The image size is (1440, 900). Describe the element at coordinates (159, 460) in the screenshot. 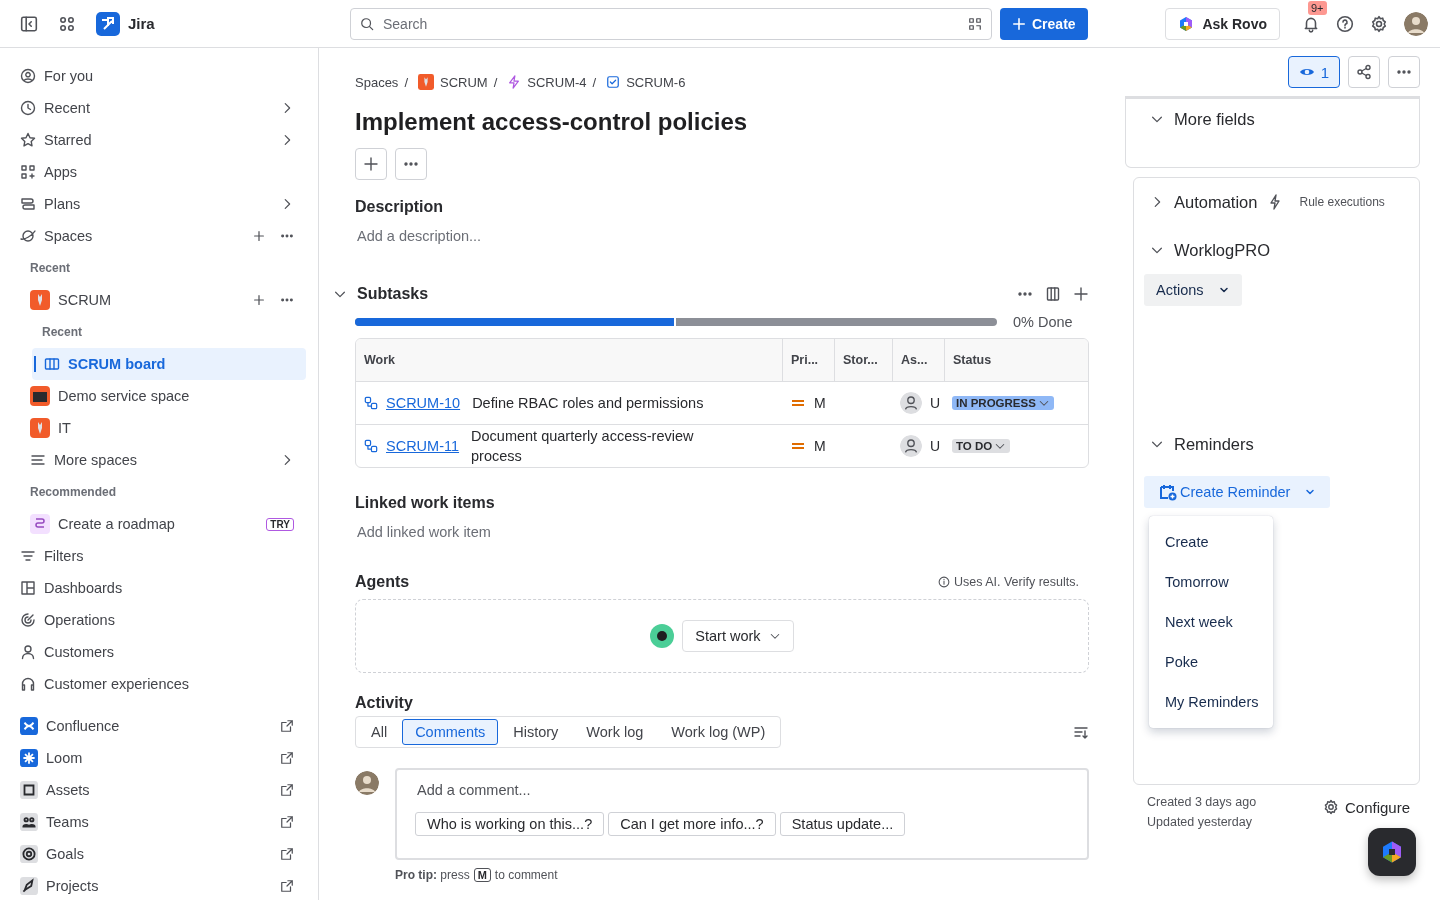

I see `sidebar-item: More spaces` at that location.